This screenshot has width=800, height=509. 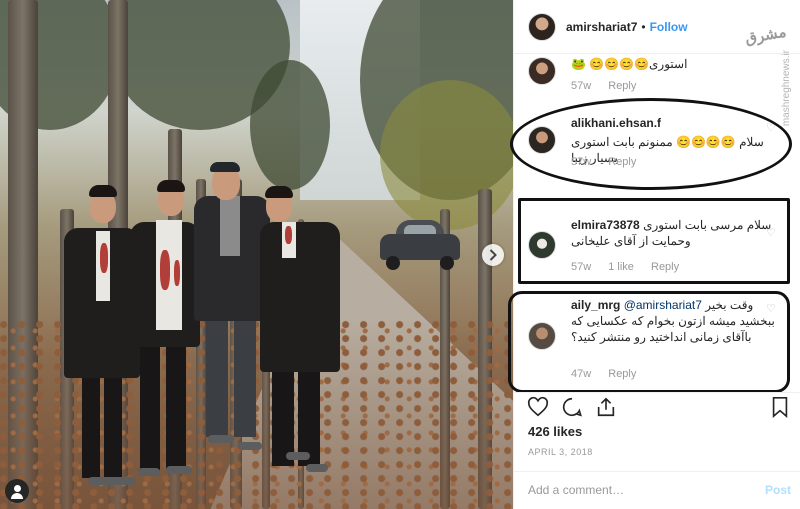 What do you see at coordinates (560, 452) in the screenshot?
I see `post-date: APRIL 3, 2018` at bounding box center [560, 452].